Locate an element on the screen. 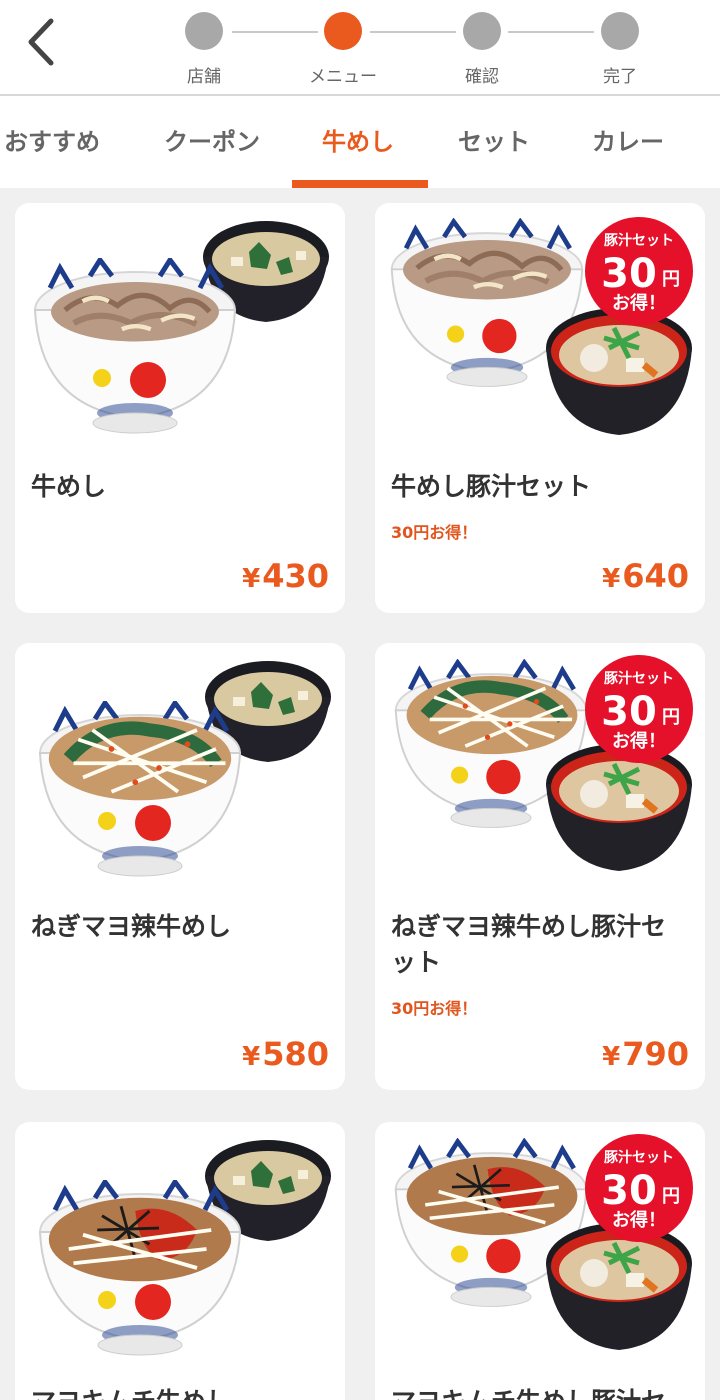 This screenshot has height=1400, width=720. tab-coupon: クーポン is located at coordinates (212, 139).